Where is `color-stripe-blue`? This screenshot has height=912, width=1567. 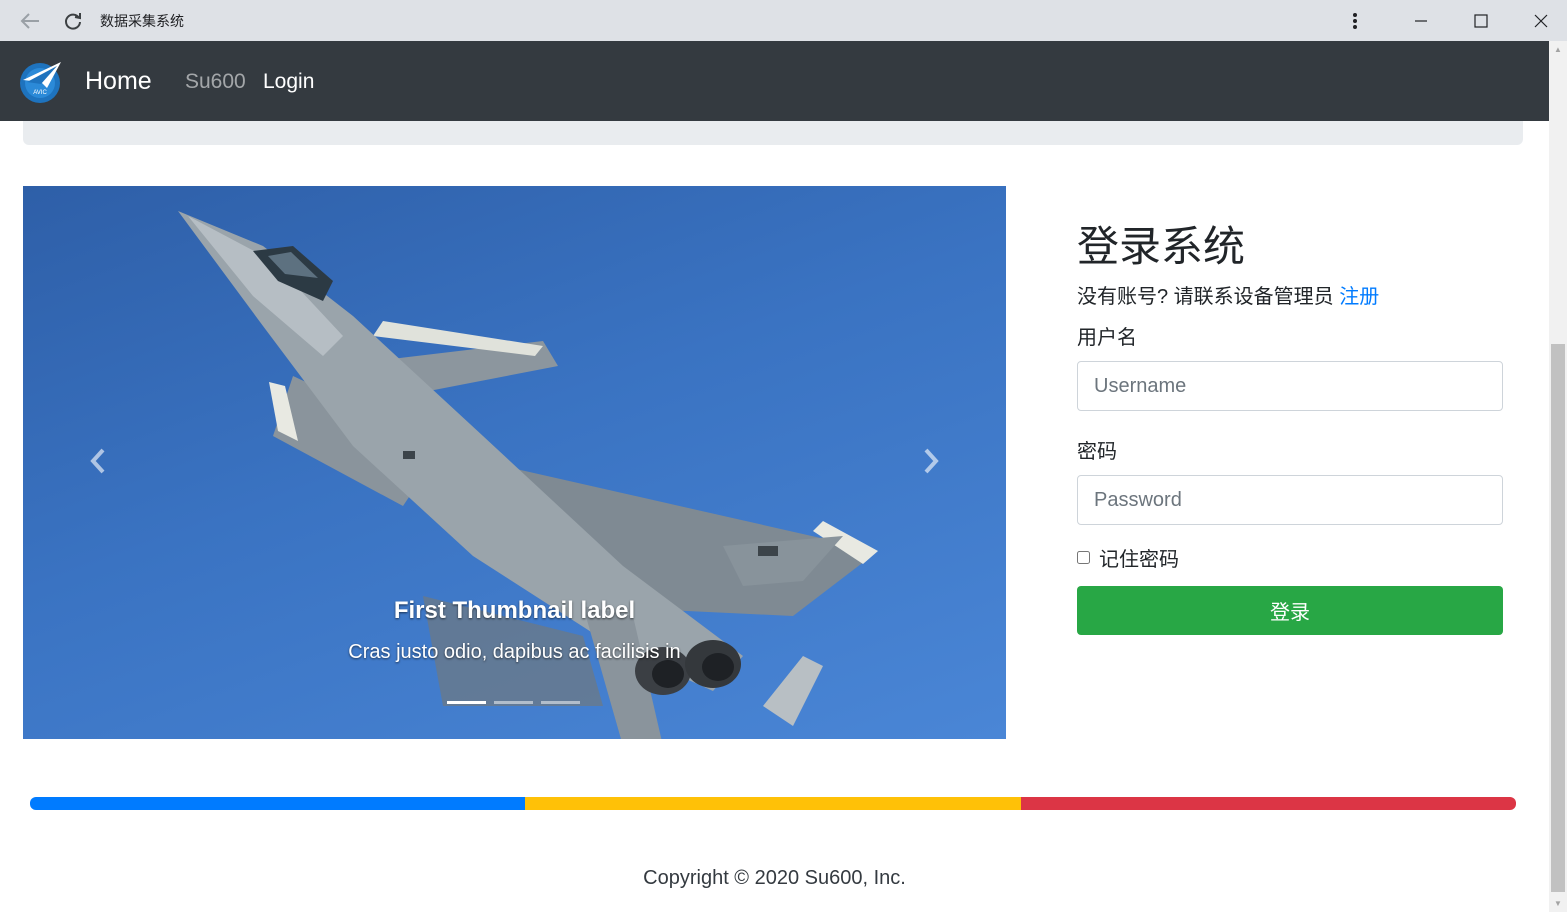
color-stripe-blue is located at coordinates (278, 803).